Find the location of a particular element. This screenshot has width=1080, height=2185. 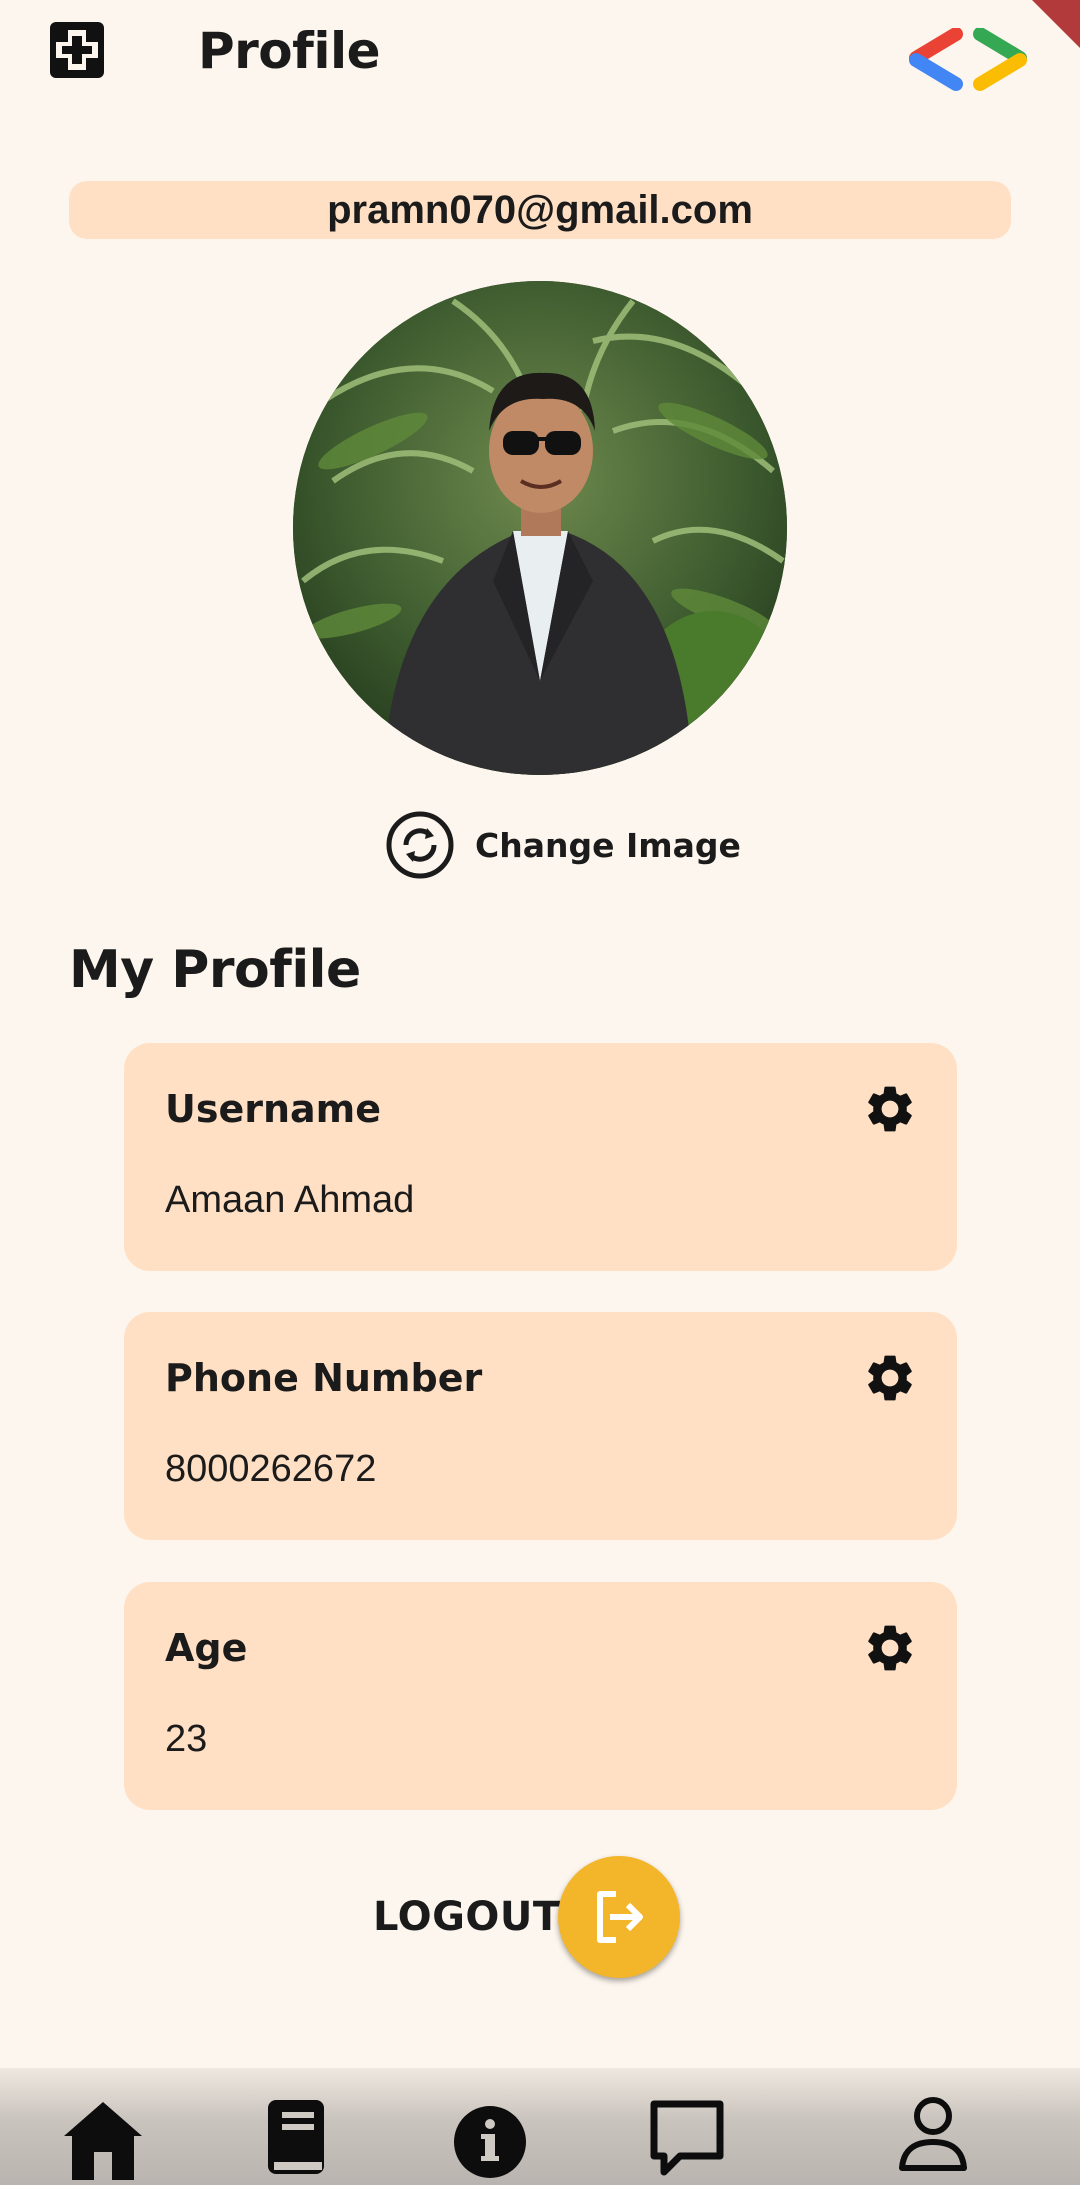

nav-home is located at coordinates (103, 2135).